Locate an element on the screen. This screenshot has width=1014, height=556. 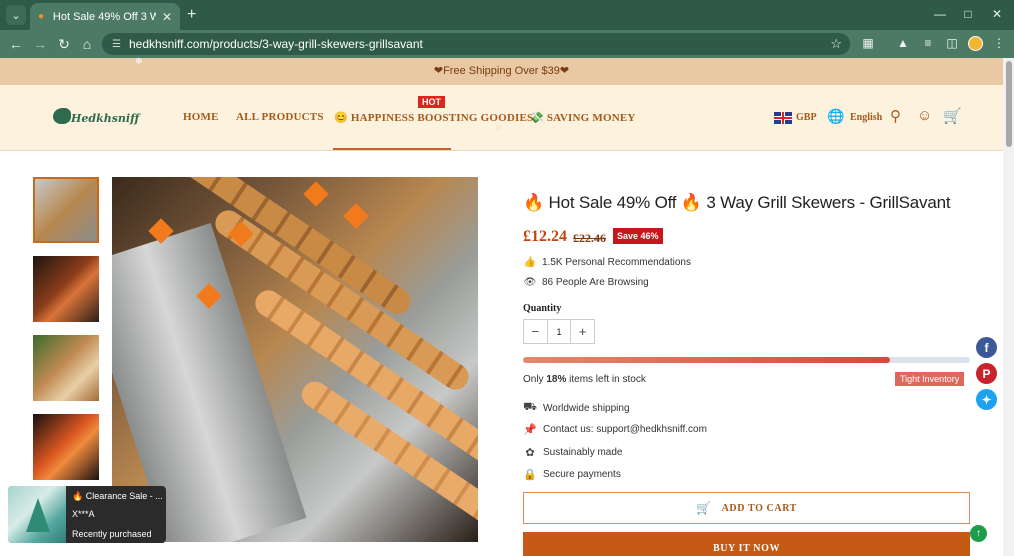
new-tab-button: + is located at coordinates (191, 15).